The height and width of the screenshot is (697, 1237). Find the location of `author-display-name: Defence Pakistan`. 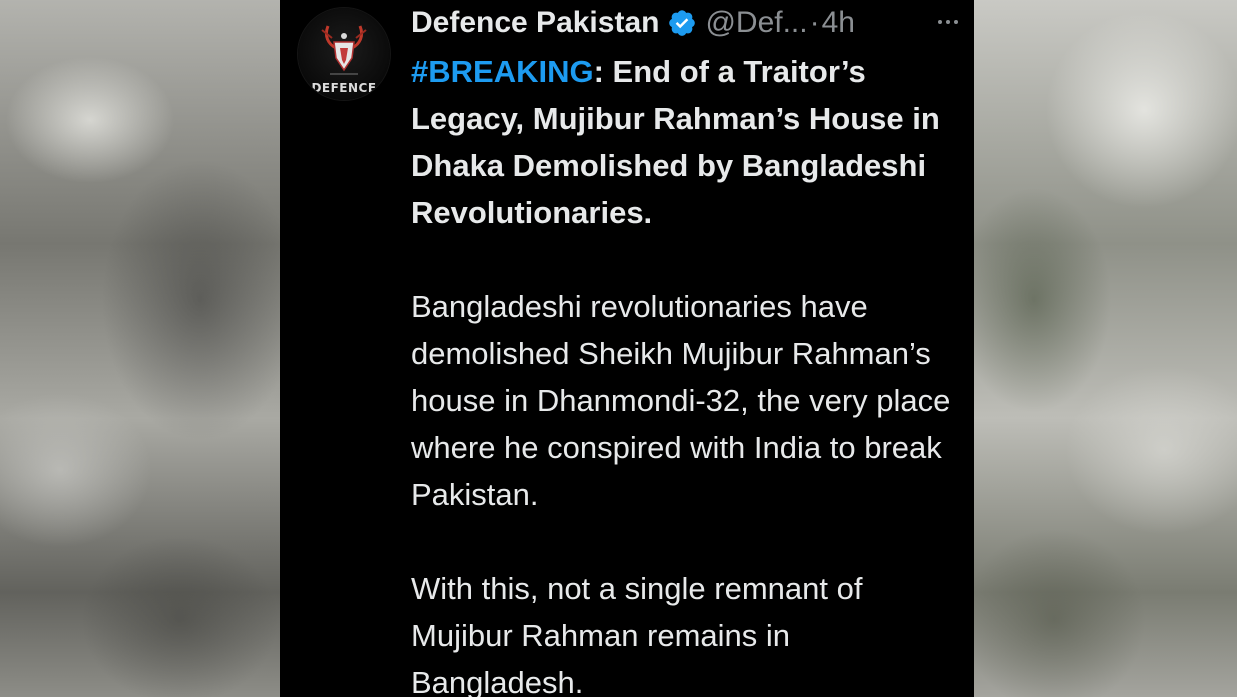

author-display-name: Defence Pakistan is located at coordinates (535, 23).